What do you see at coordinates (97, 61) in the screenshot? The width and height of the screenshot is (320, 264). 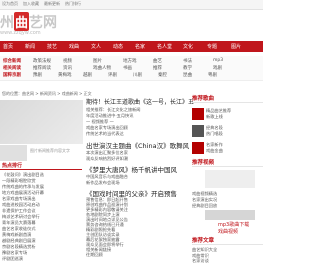 I see `subnav-link: 图片` at bounding box center [97, 61].